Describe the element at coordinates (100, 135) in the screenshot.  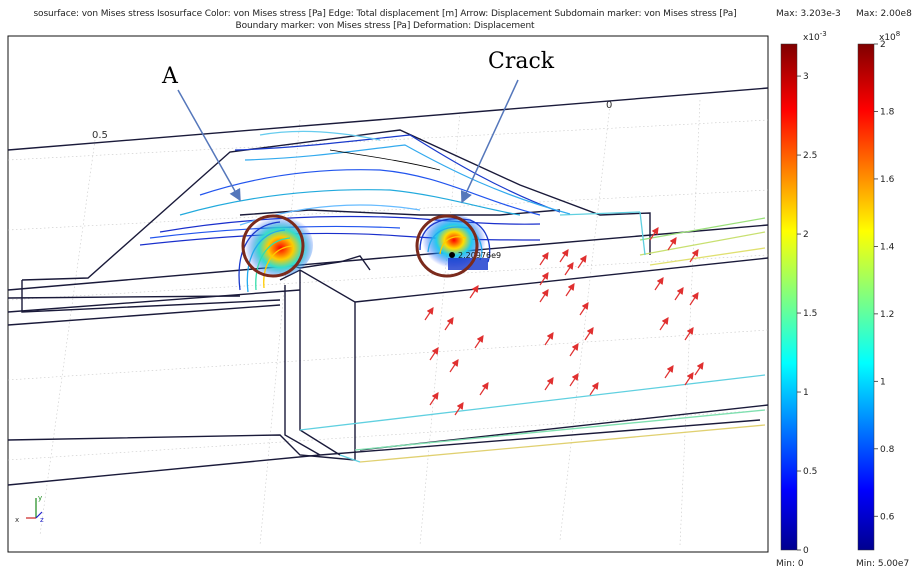
I see `tick-label-0-5: 0.5` at that location.